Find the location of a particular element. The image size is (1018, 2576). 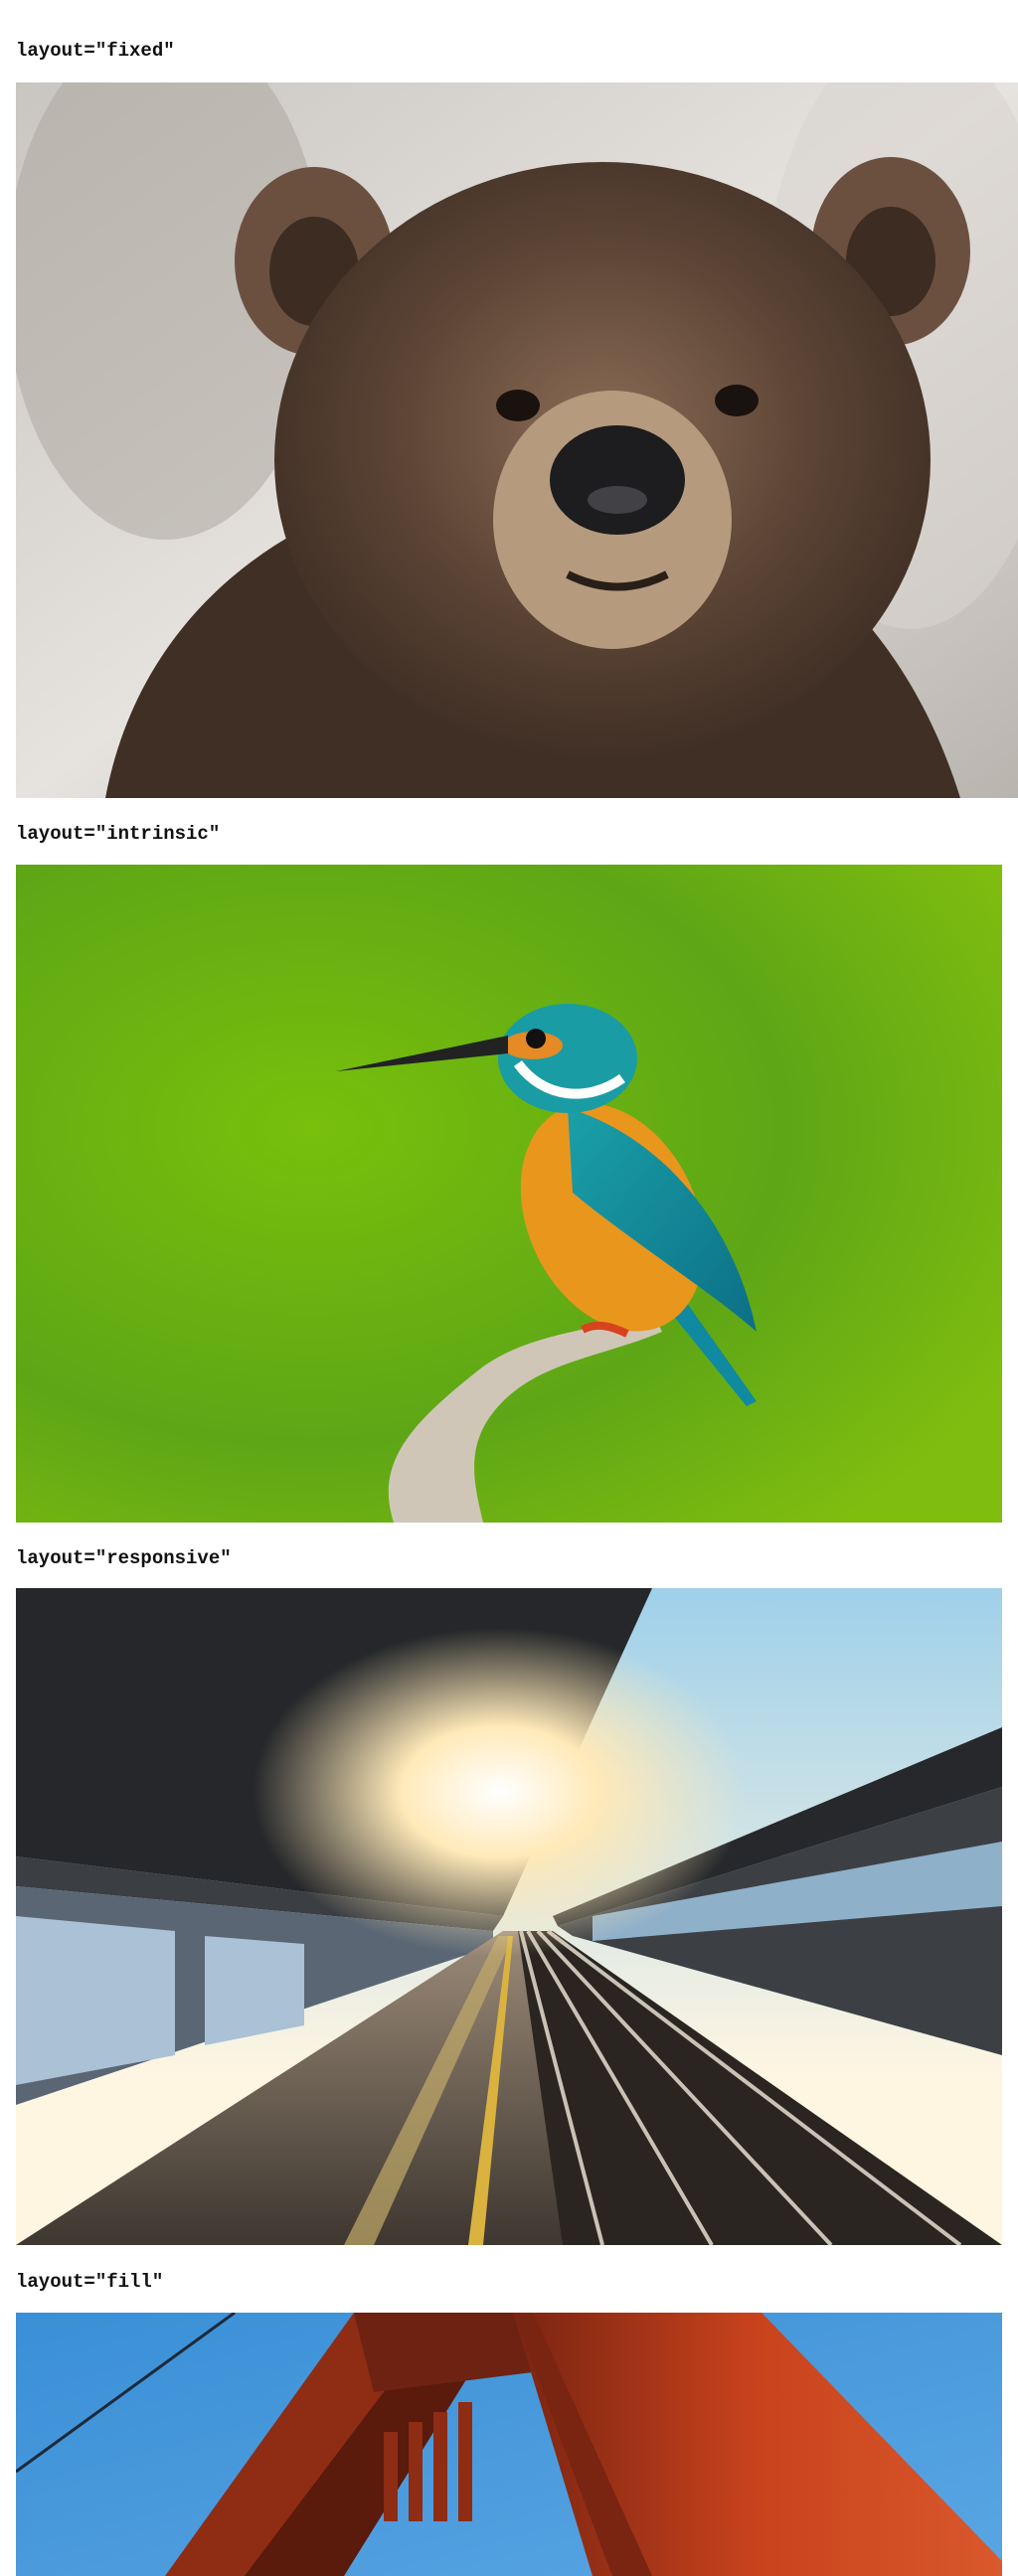

layout-fixed-label: layout="fixed" is located at coordinates (95, 51).